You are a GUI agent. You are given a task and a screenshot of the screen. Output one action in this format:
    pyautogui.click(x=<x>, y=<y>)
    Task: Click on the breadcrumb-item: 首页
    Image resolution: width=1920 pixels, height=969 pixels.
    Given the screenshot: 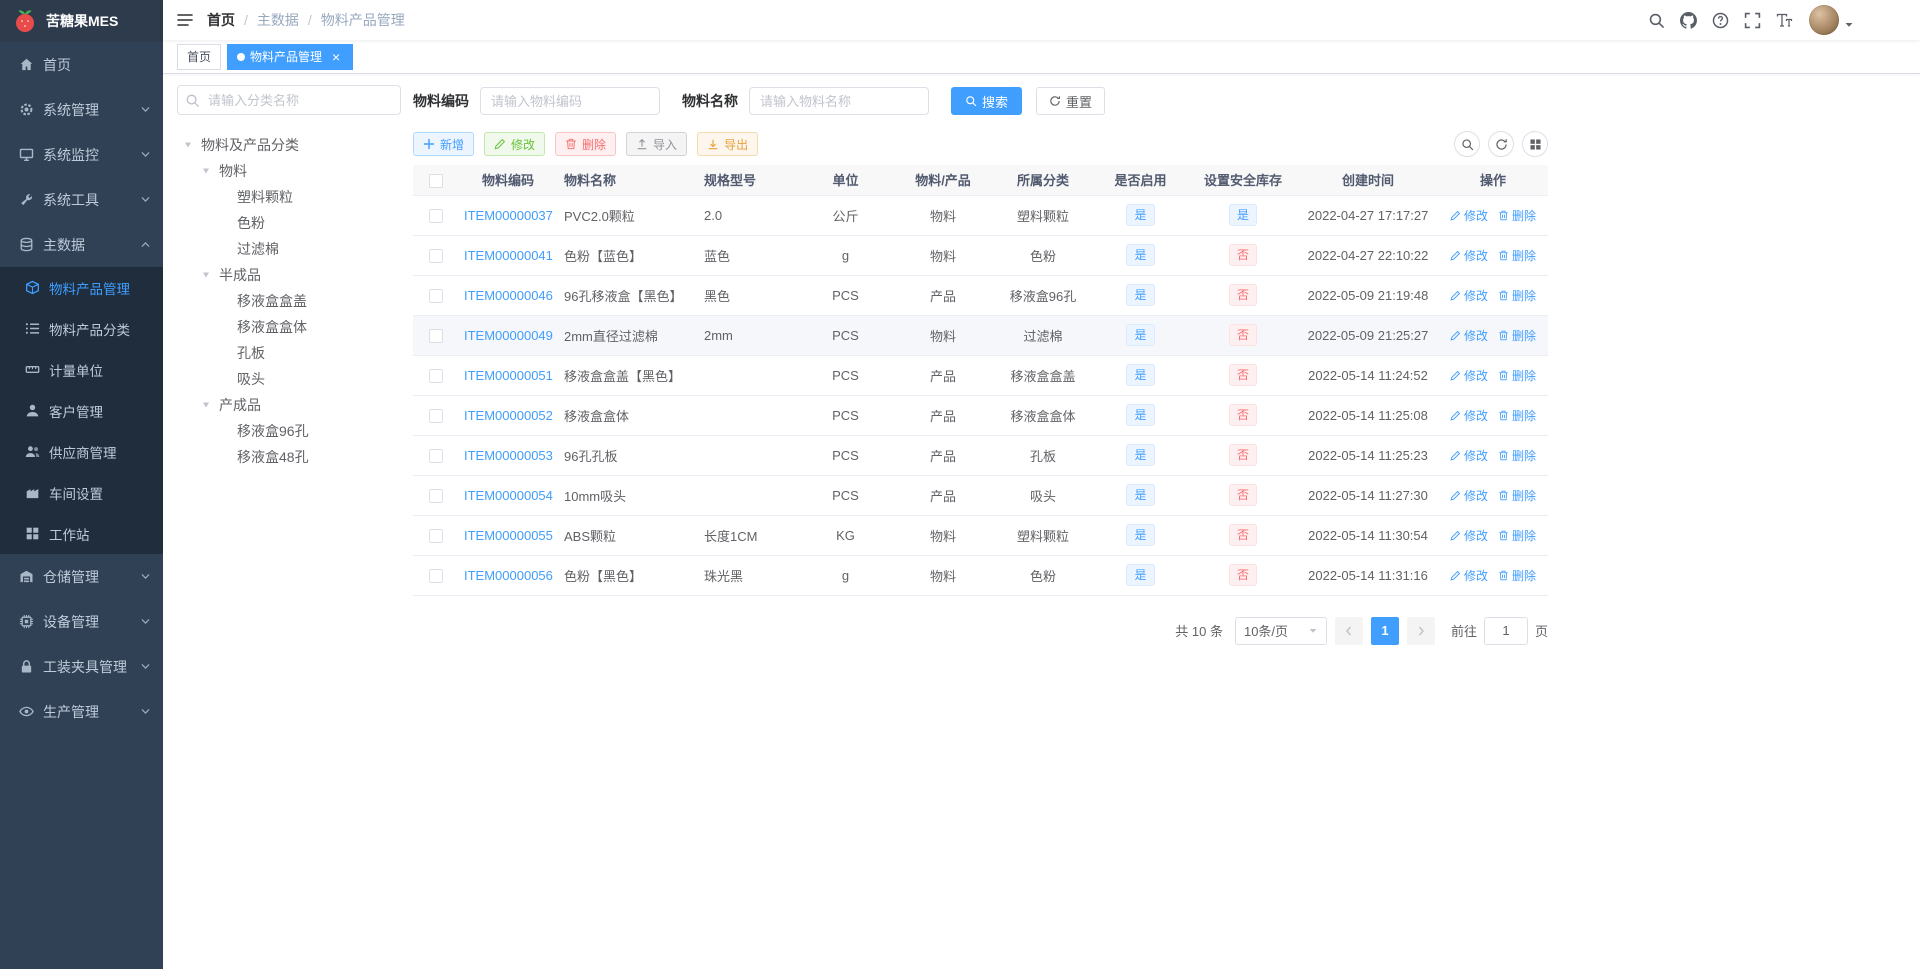 What is the action you would take?
    pyautogui.click(x=221, y=20)
    